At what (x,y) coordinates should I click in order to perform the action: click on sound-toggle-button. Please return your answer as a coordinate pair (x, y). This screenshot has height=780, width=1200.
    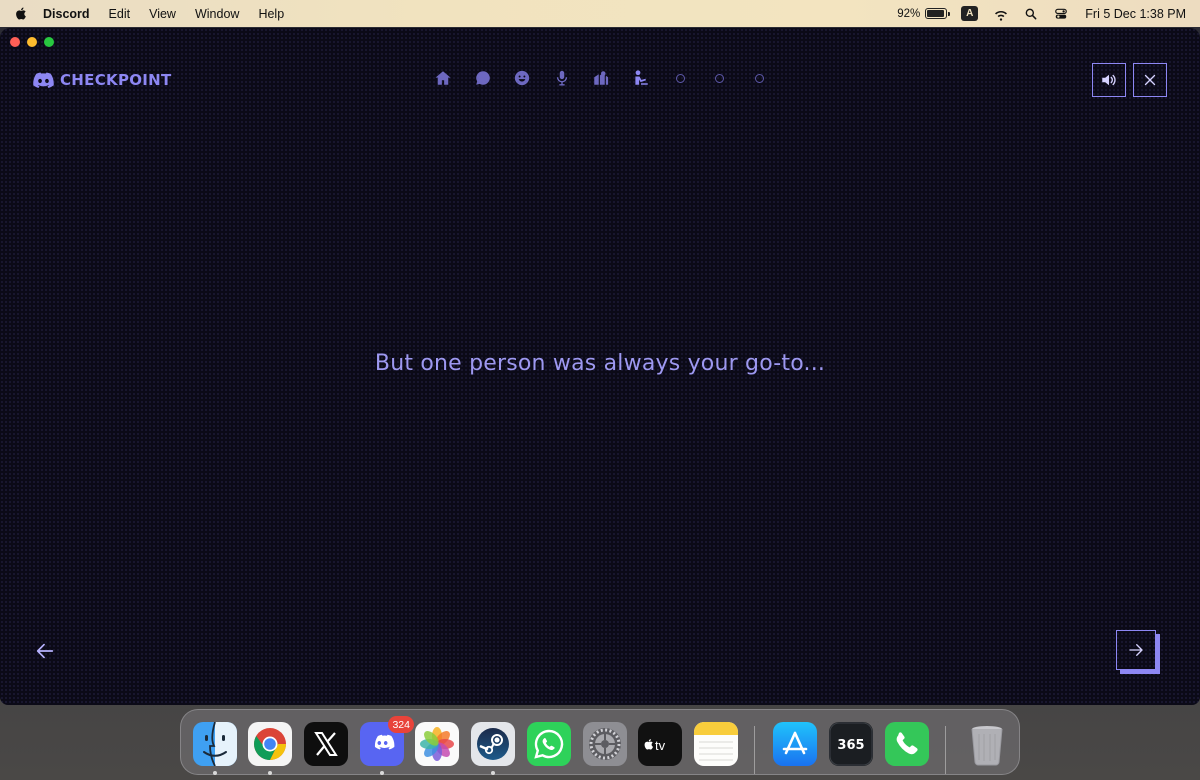
    Looking at the image, I should click on (1109, 80).